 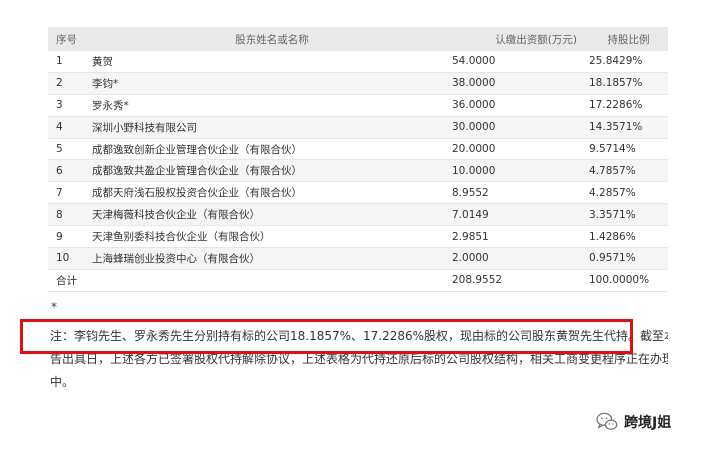 I want to click on table-row: 6 成都逸致共盈企业管理合伙企业（有限合伙） 10.0000 4.7857%, so click(x=358, y=171).